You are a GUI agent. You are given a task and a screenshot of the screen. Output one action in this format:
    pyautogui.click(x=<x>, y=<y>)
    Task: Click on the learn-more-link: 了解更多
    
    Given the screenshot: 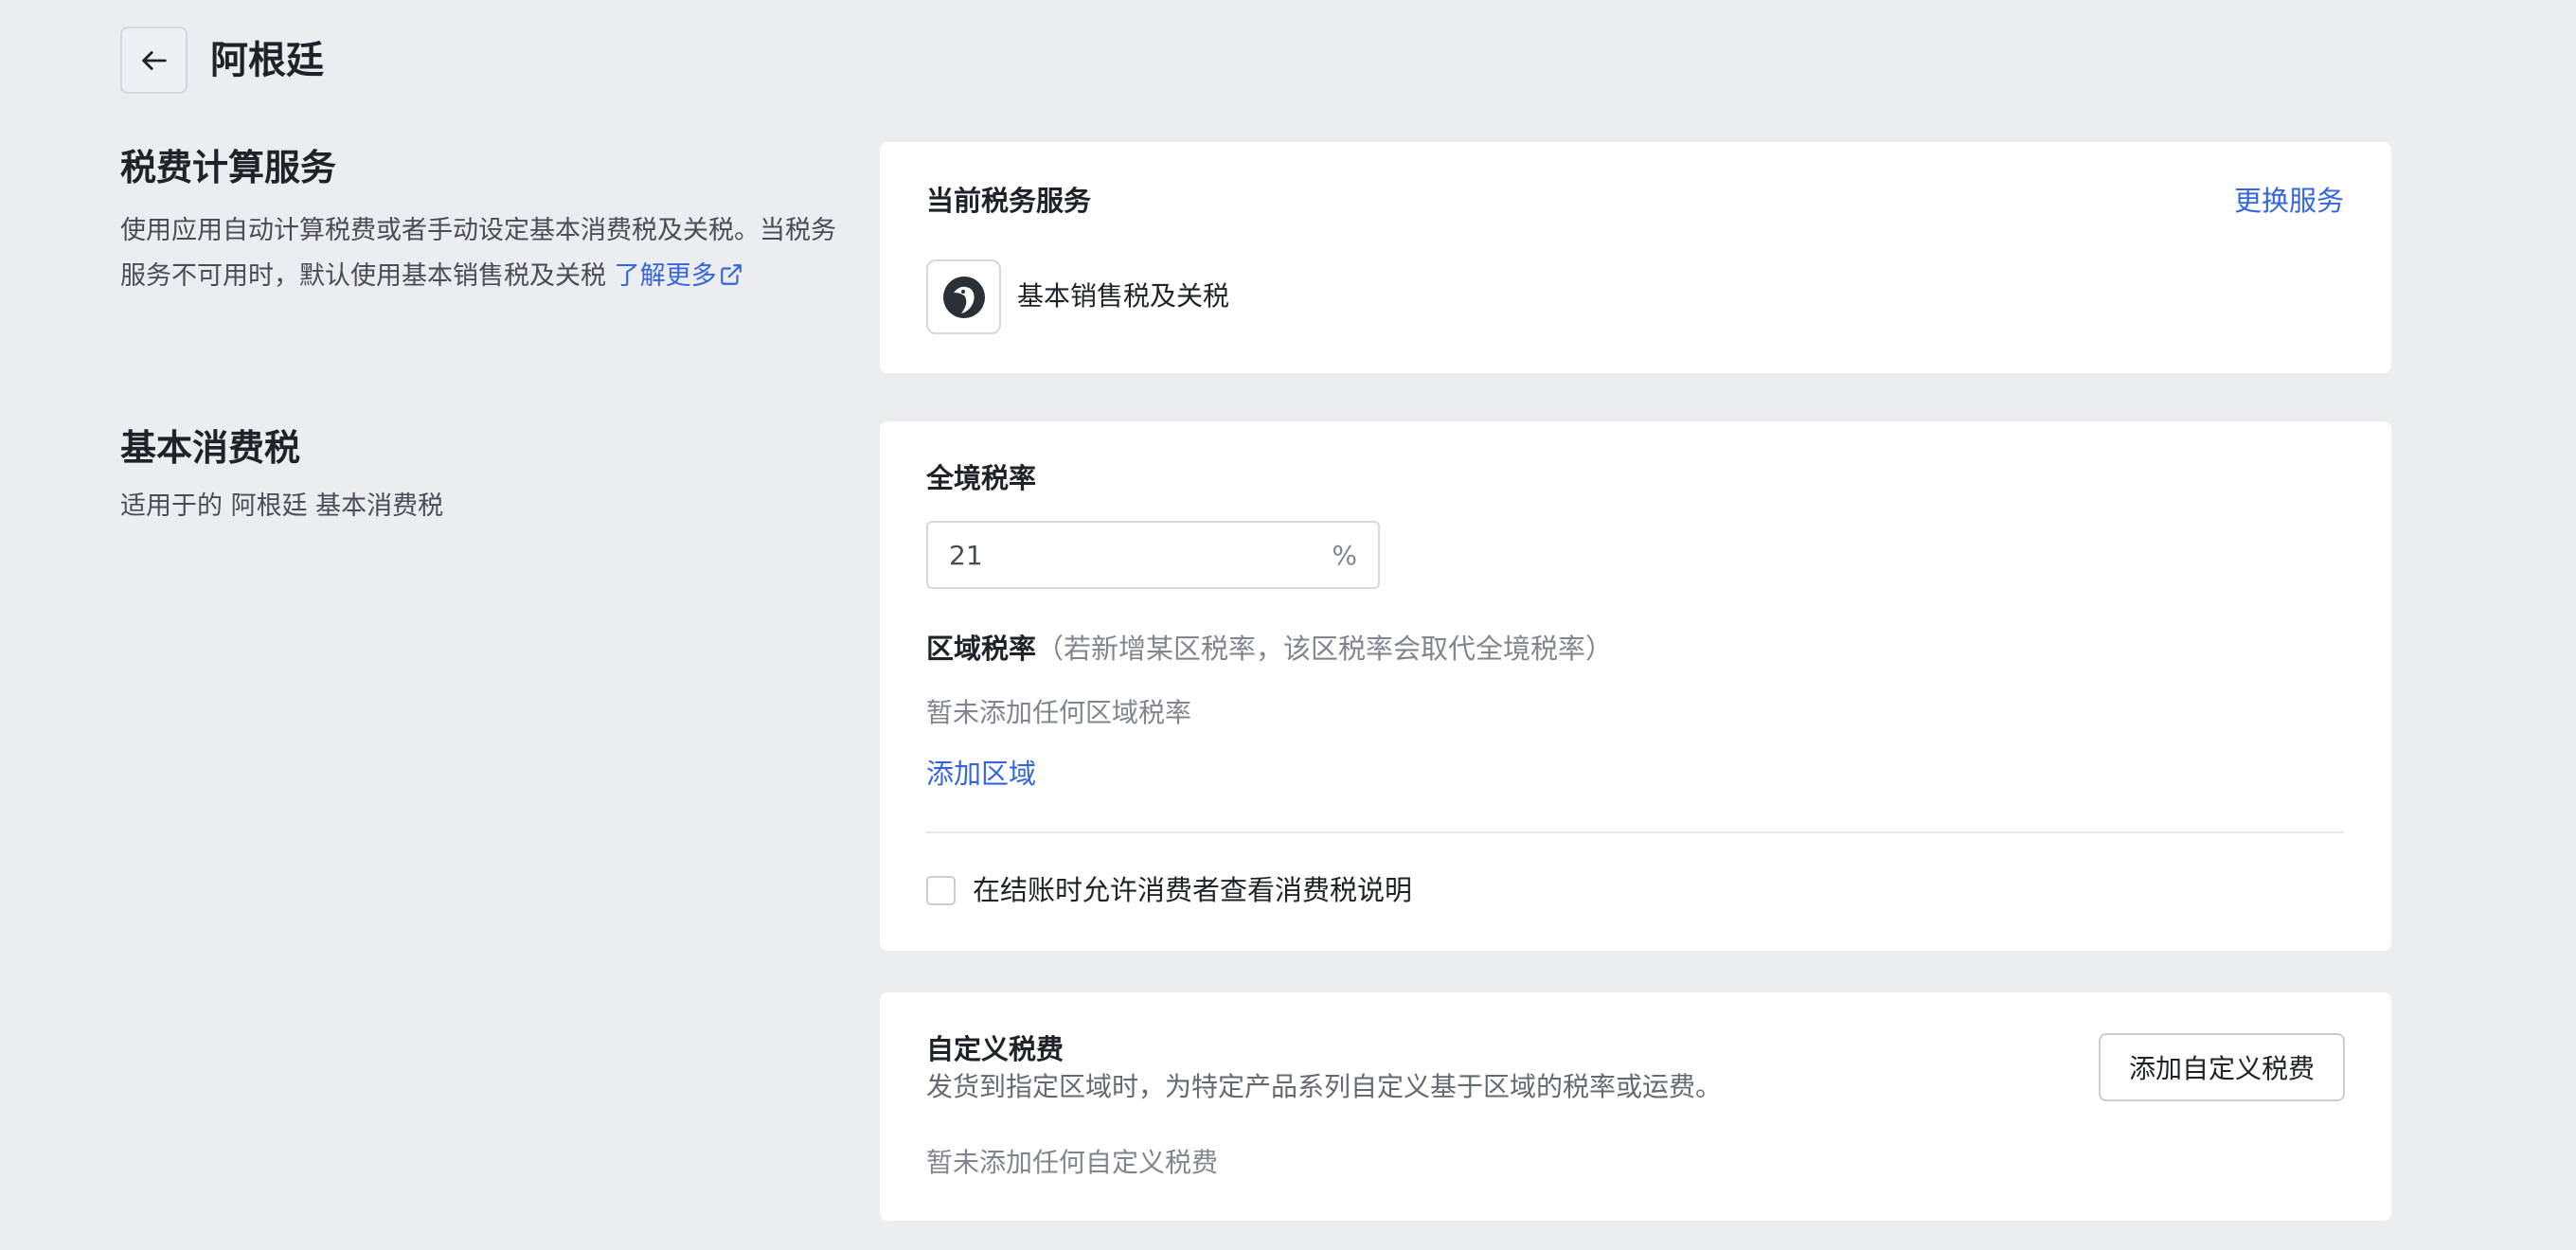 What is the action you would take?
    pyautogui.click(x=679, y=276)
    